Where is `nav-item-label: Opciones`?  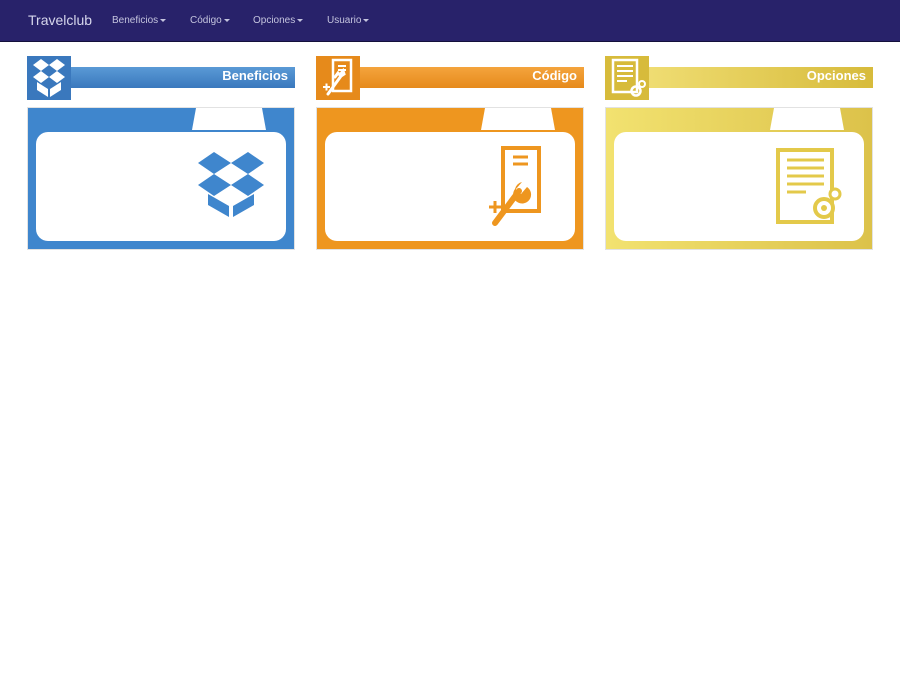
nav-item-label: Opciones is located at coordinates (274, 20).